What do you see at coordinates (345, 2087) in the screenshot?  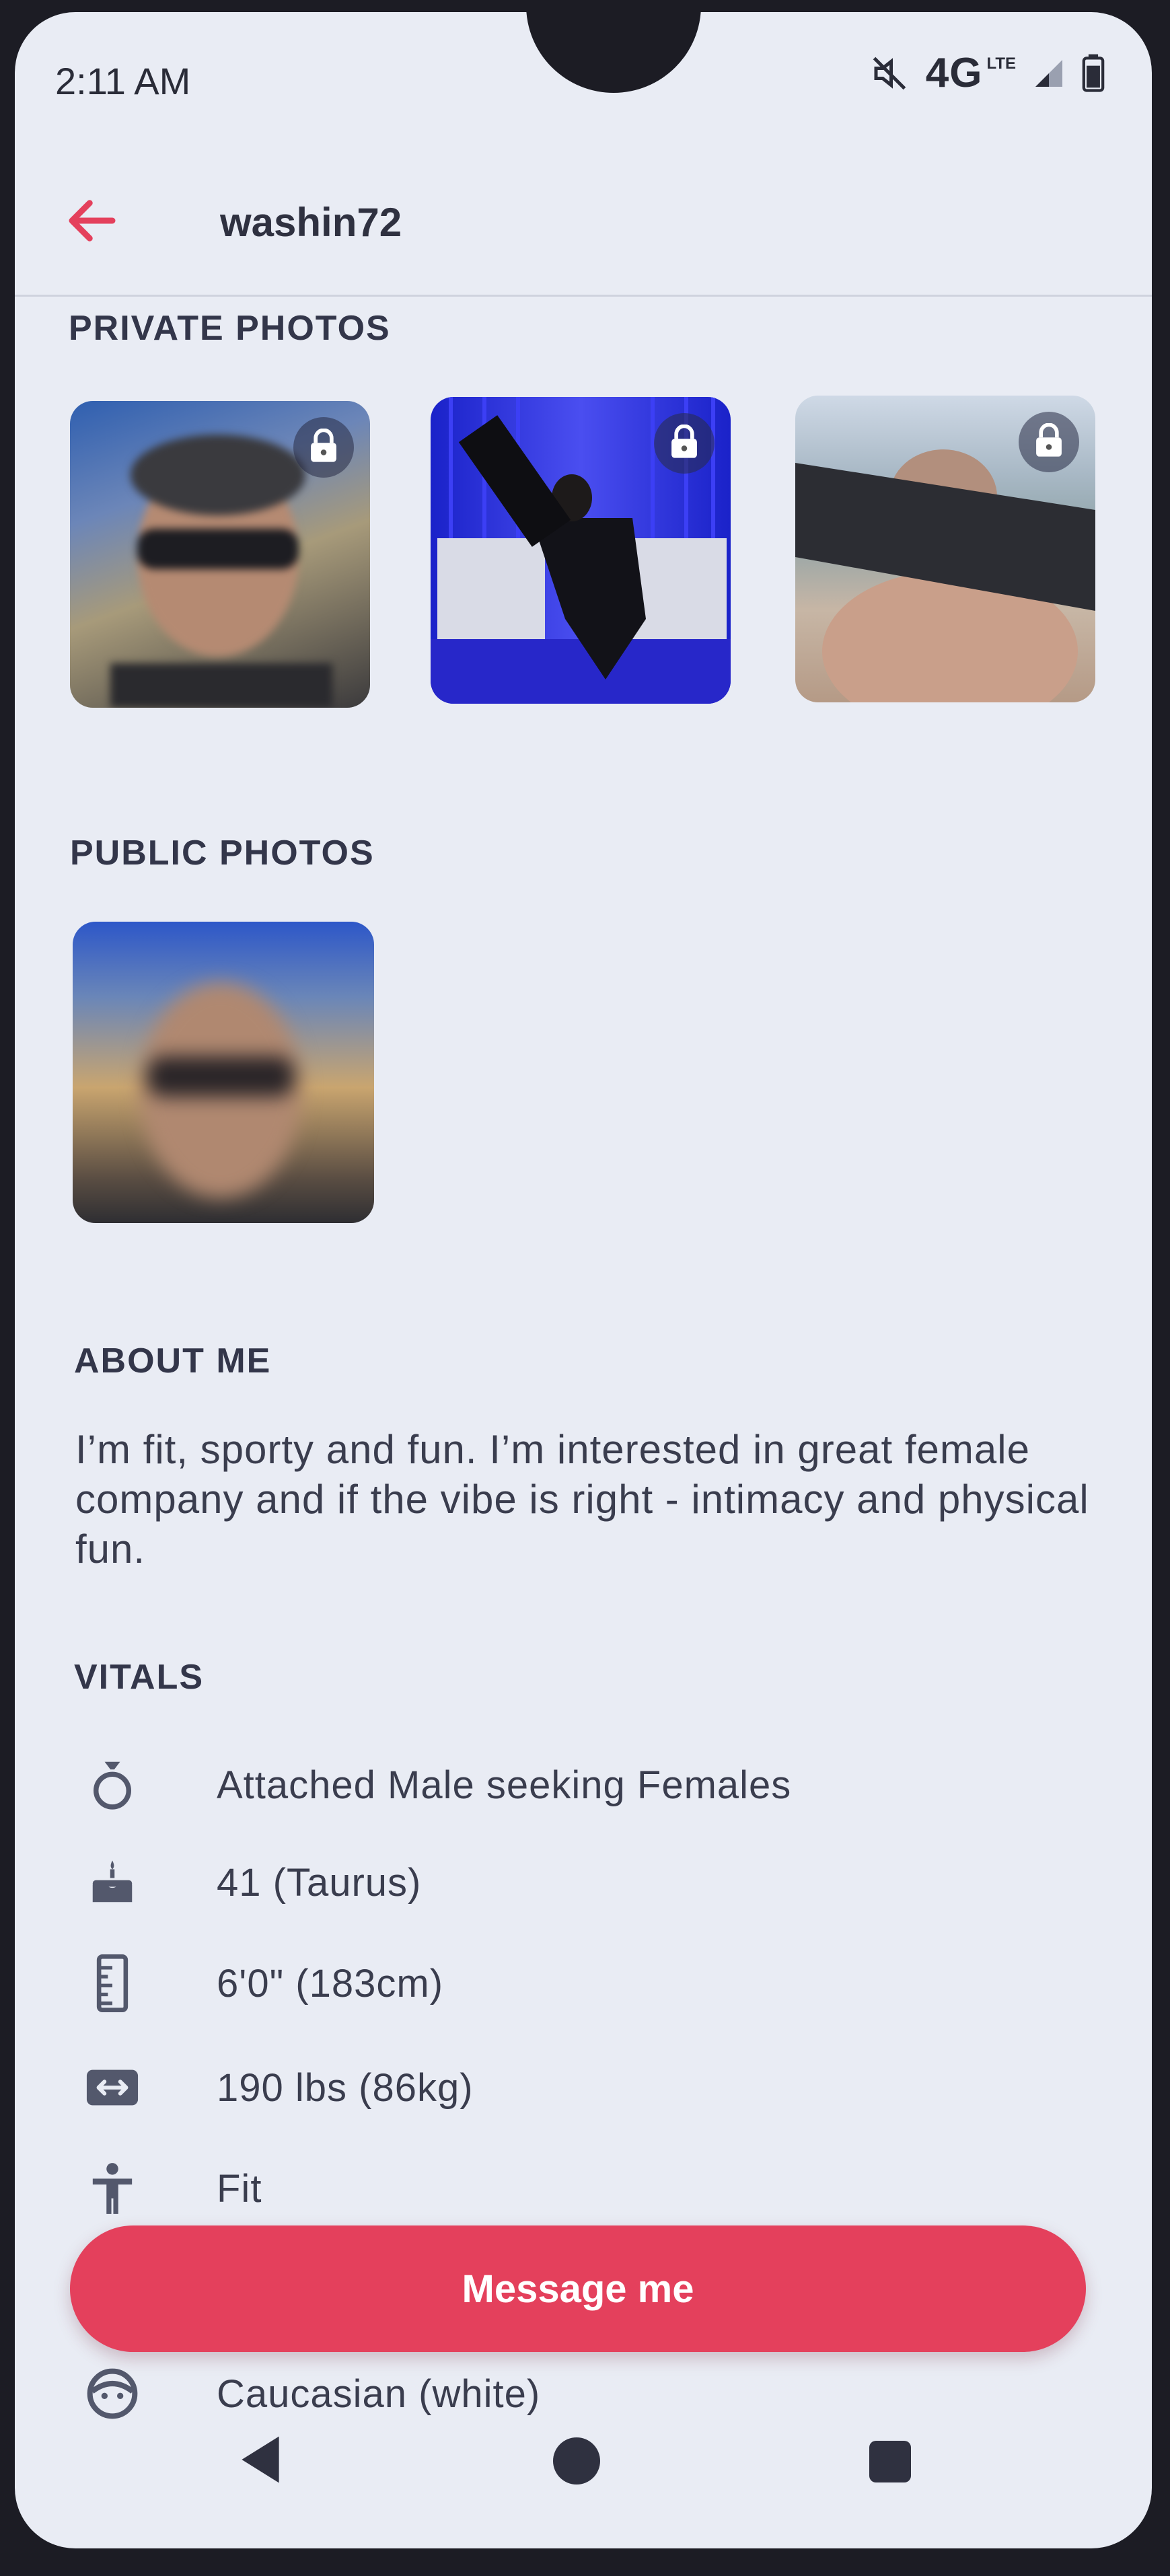 I see `vital-text: 190 lbs (86kg)` at bounding box center [345, 2087].